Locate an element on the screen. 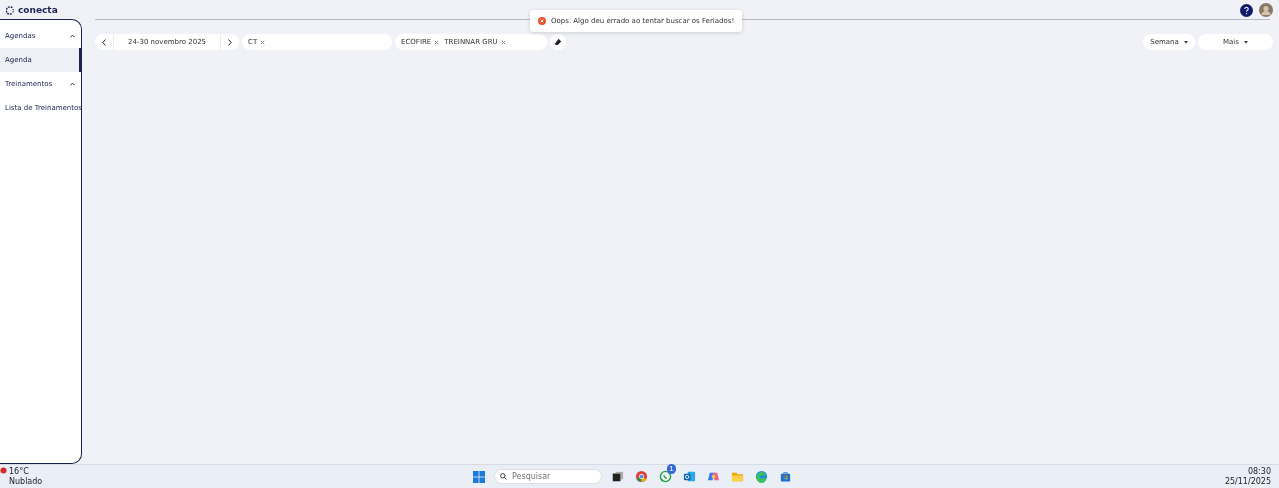 The height and width of the screenshot is (488, 1279). chevron-right-icon is located at coordinates (230, 42).